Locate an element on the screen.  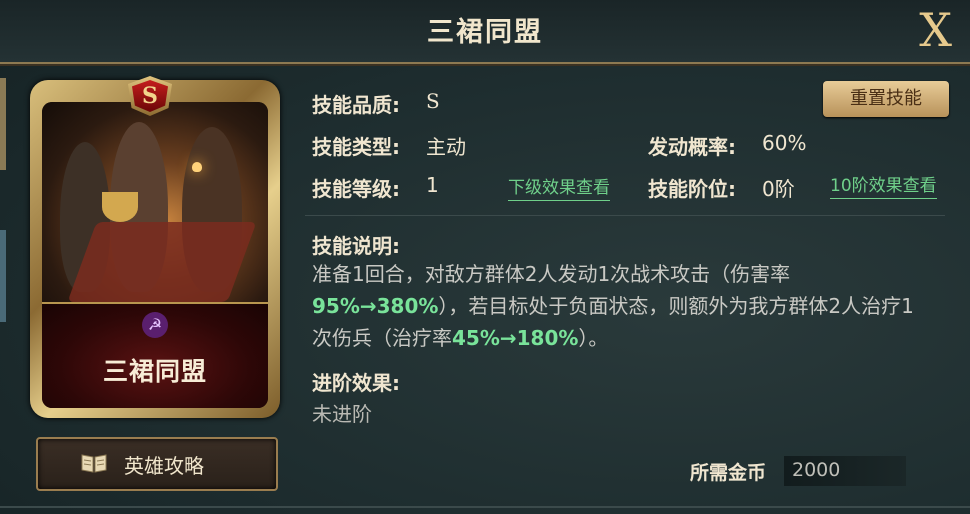
page-title: 三裙同盟 is located at coordinates (485, 32).